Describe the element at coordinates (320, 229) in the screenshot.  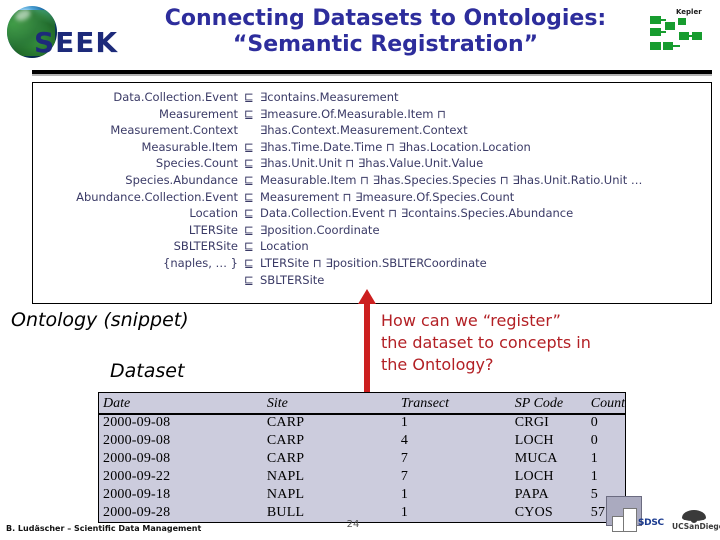
I see `axiom-rhs: ∃position.Coordinate` at that location.